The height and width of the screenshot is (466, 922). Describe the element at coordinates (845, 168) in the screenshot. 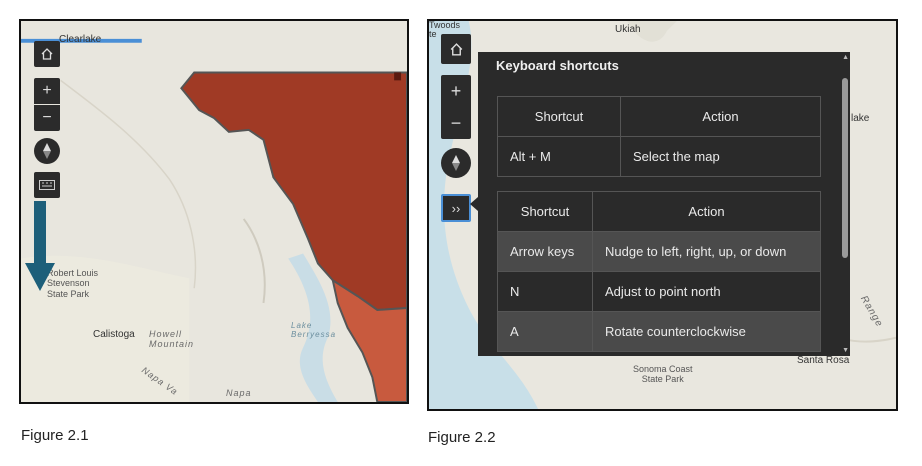

I see `scrollbar-thumb` at that location.